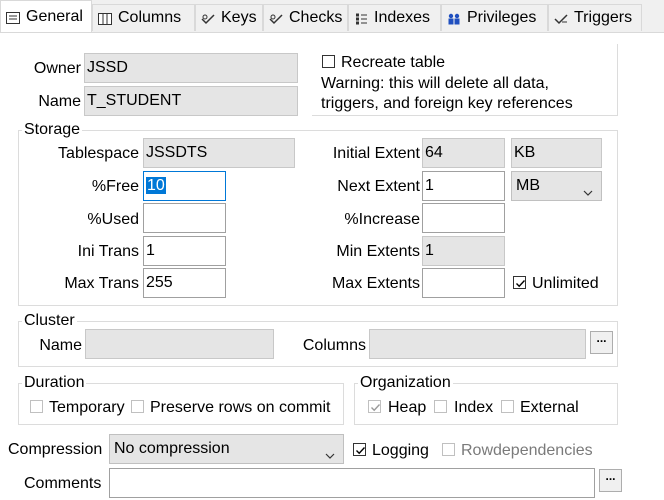 The image size is (664, 500). I want to click on external-label: External, so click(549, 407).